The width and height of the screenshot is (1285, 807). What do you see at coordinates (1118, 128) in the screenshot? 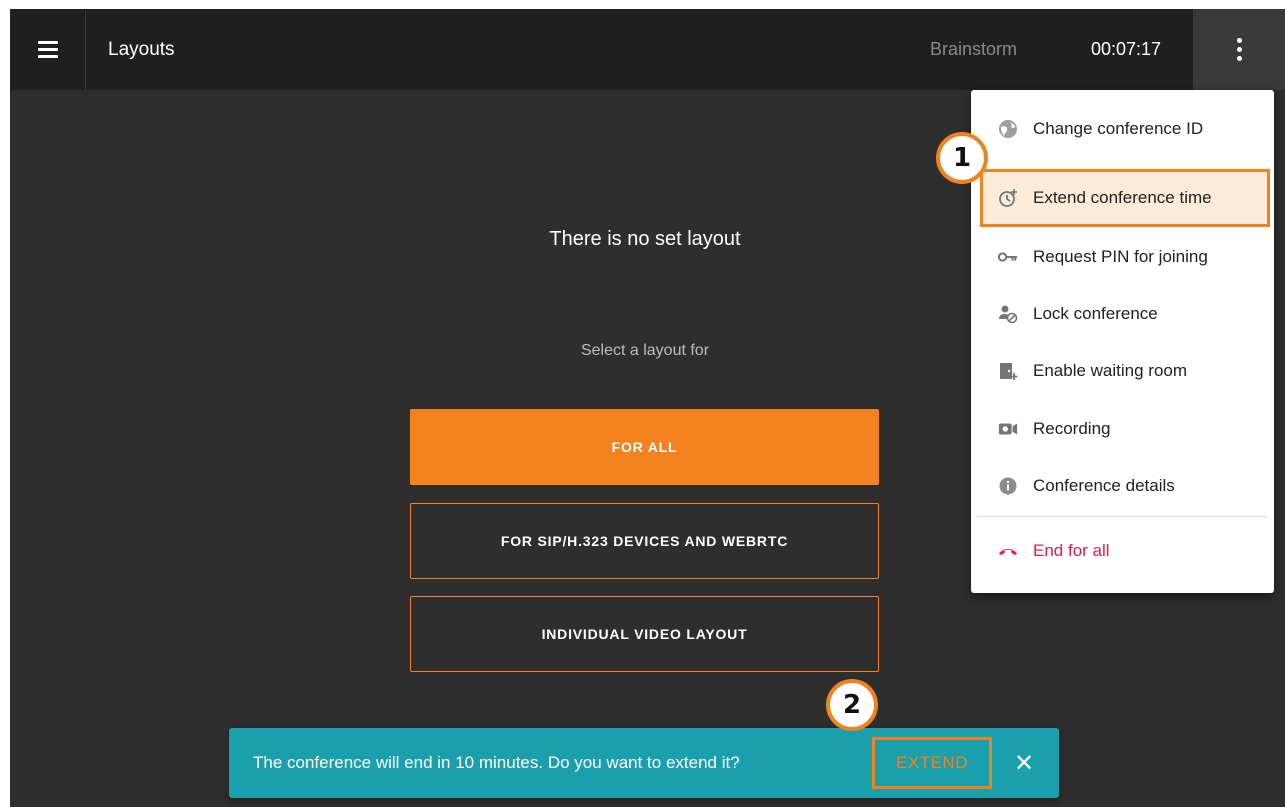
I see `menu-item-label: Change conference ID` at bounding box center [1118, 128].